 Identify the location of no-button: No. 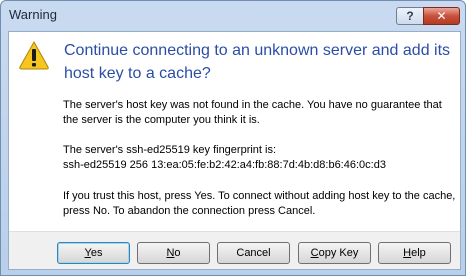
(173, 253).